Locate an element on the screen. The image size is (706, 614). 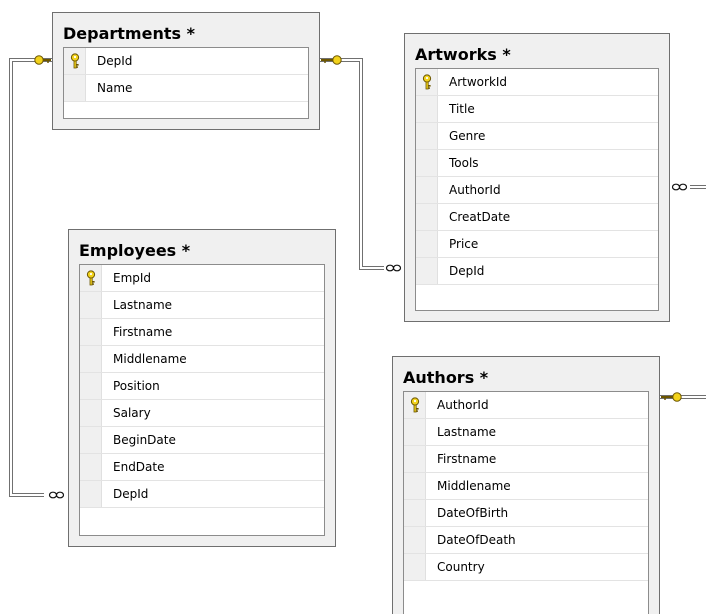
column-row: Position is located at coordinates (202, 386).